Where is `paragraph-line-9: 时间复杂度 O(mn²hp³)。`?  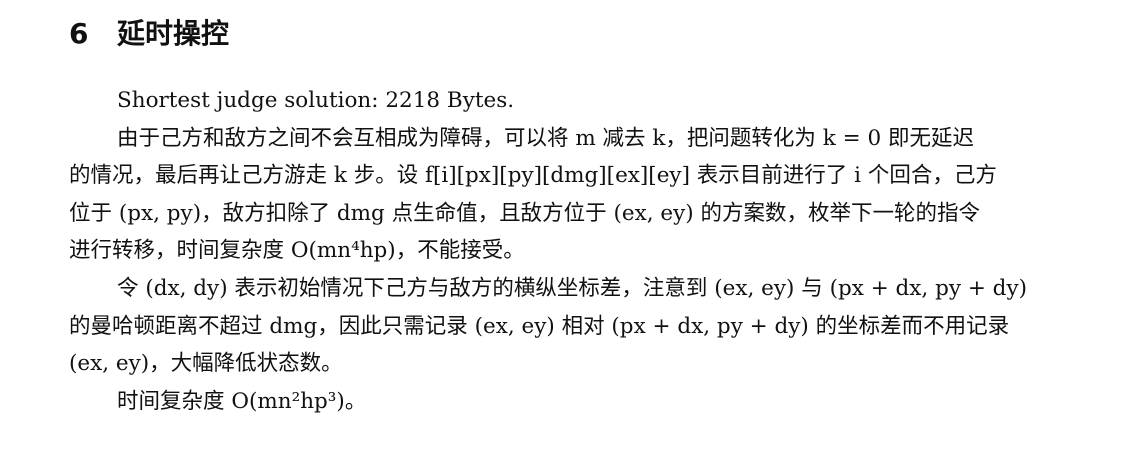 paragraph-line-9: 时间复杂度 O(mn²hp³)。 is located at coordinates (242, 401).